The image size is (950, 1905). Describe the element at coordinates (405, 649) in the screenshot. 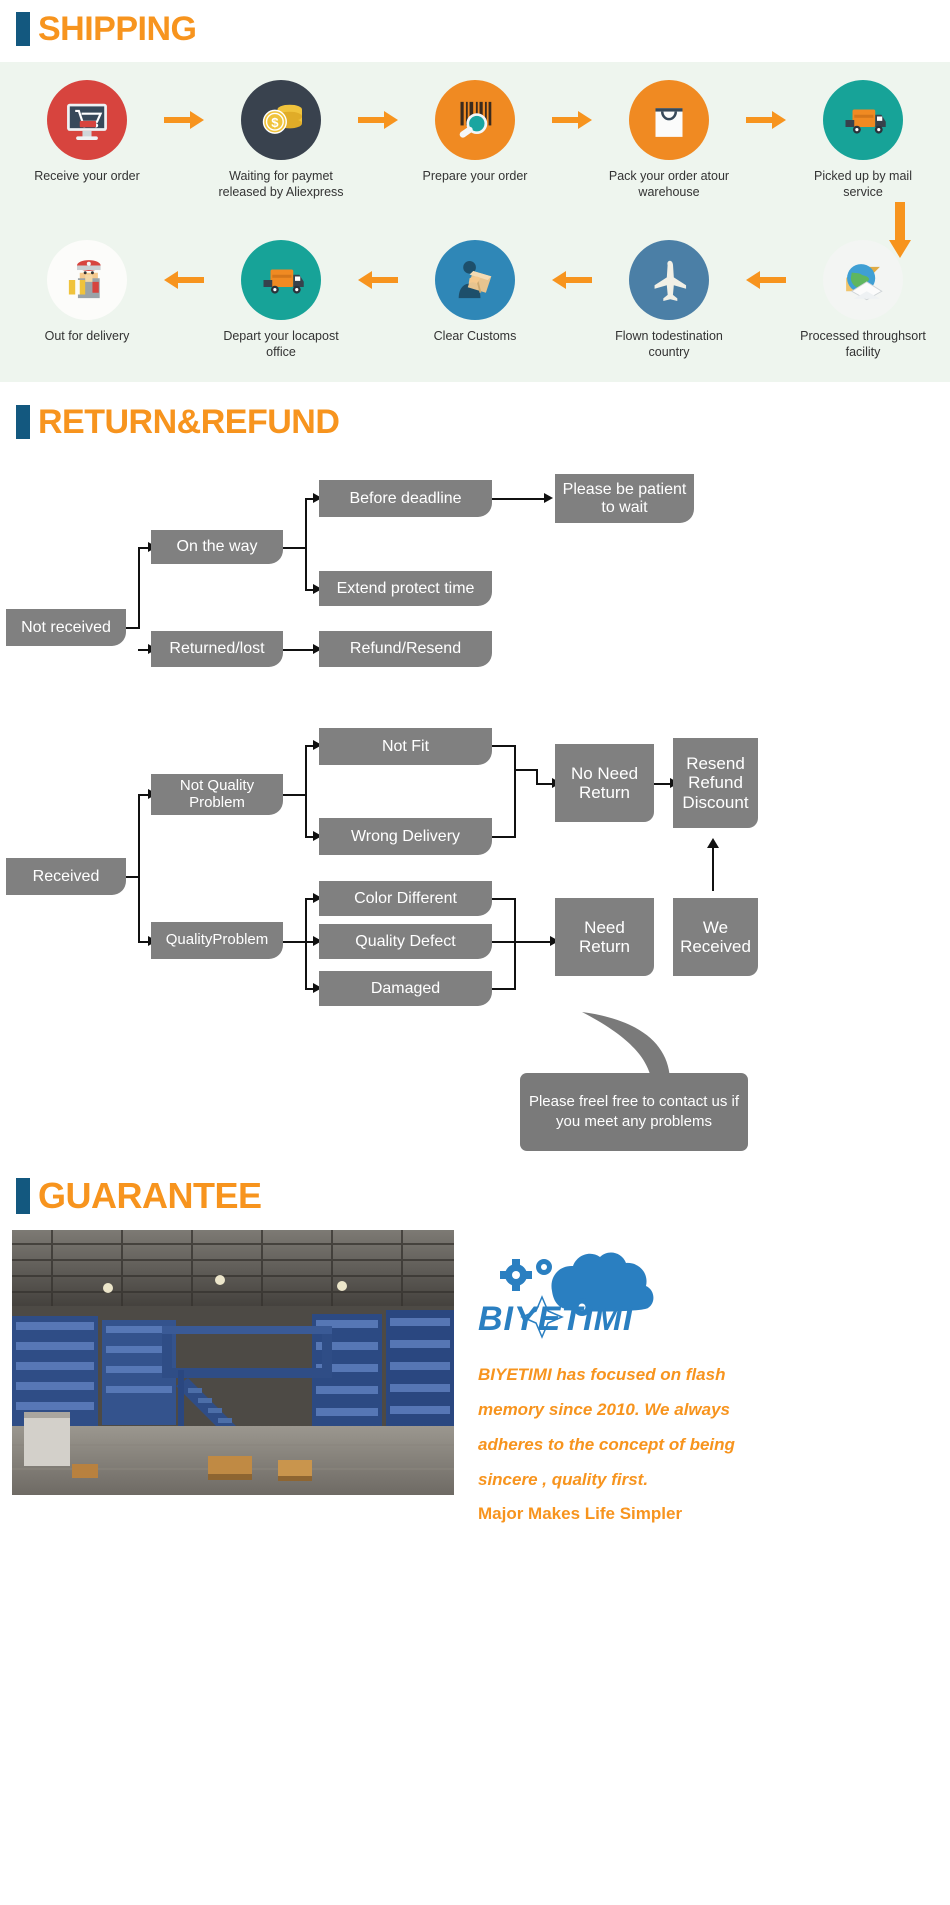

I see `flow-box-refund-resend: Refund/Resend` at that location.